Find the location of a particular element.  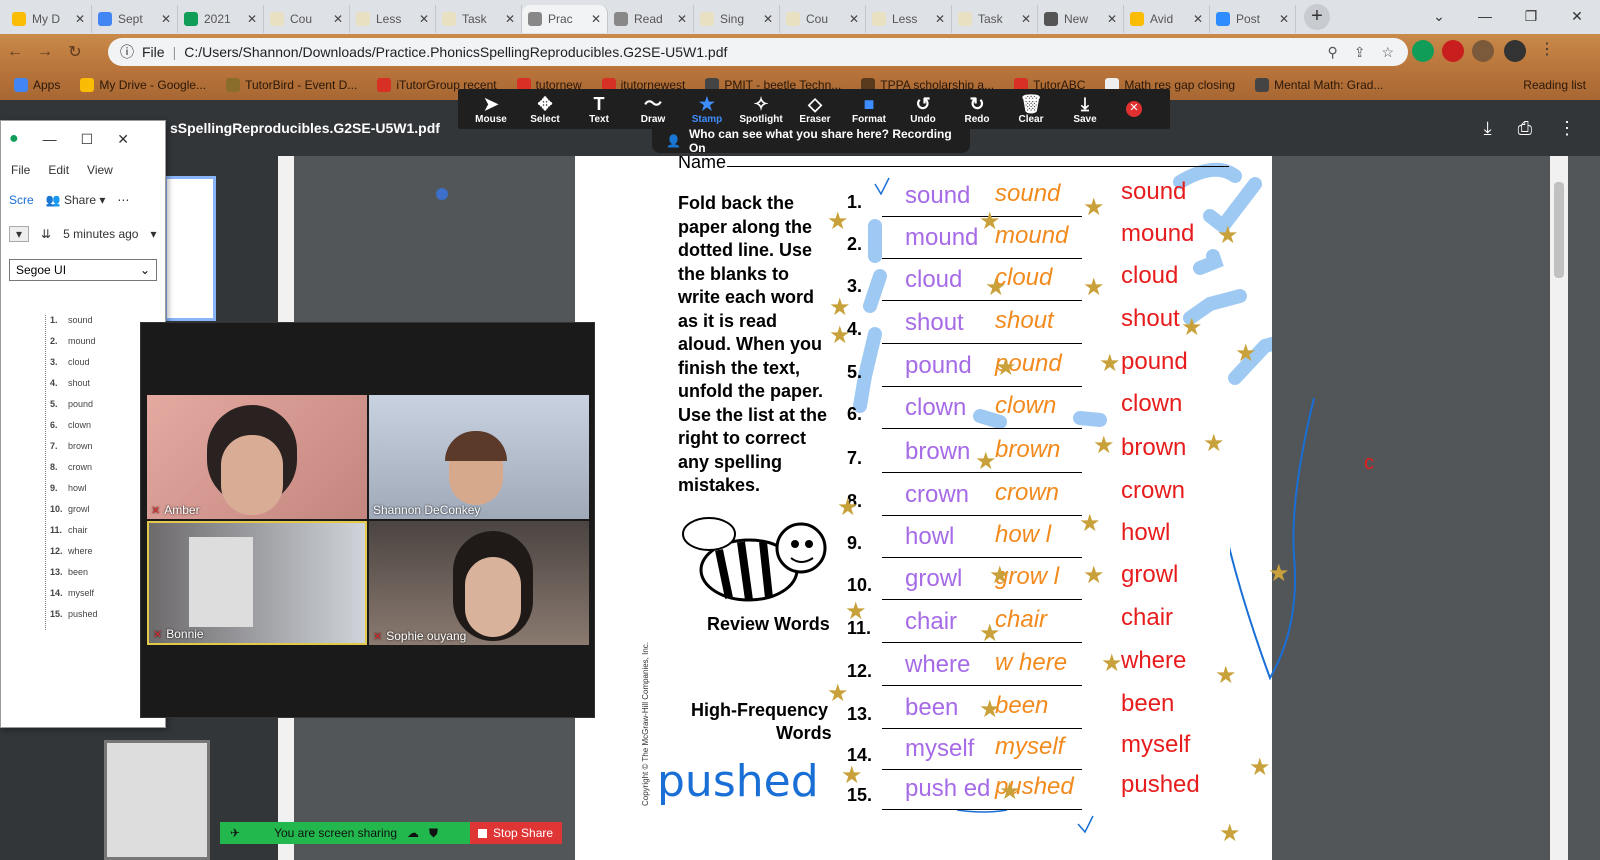

tool-undo: ↺ Undo is located at coordinates (923, 109).